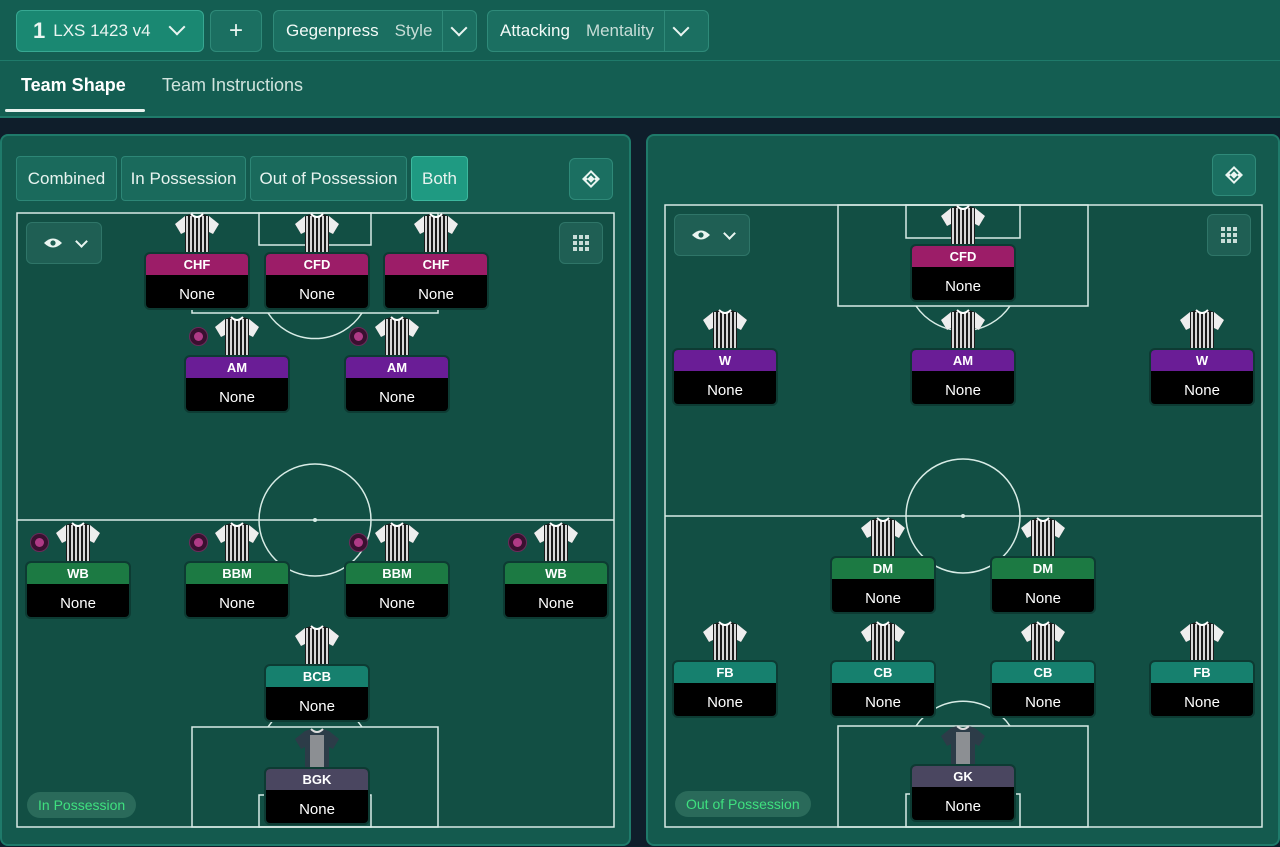 This screenshot has height=847, width=1280. What do you see at coordinates (459, 31) in the screenshot?
I see `style-dropdown-toggle` at bounding box center [459, 31].